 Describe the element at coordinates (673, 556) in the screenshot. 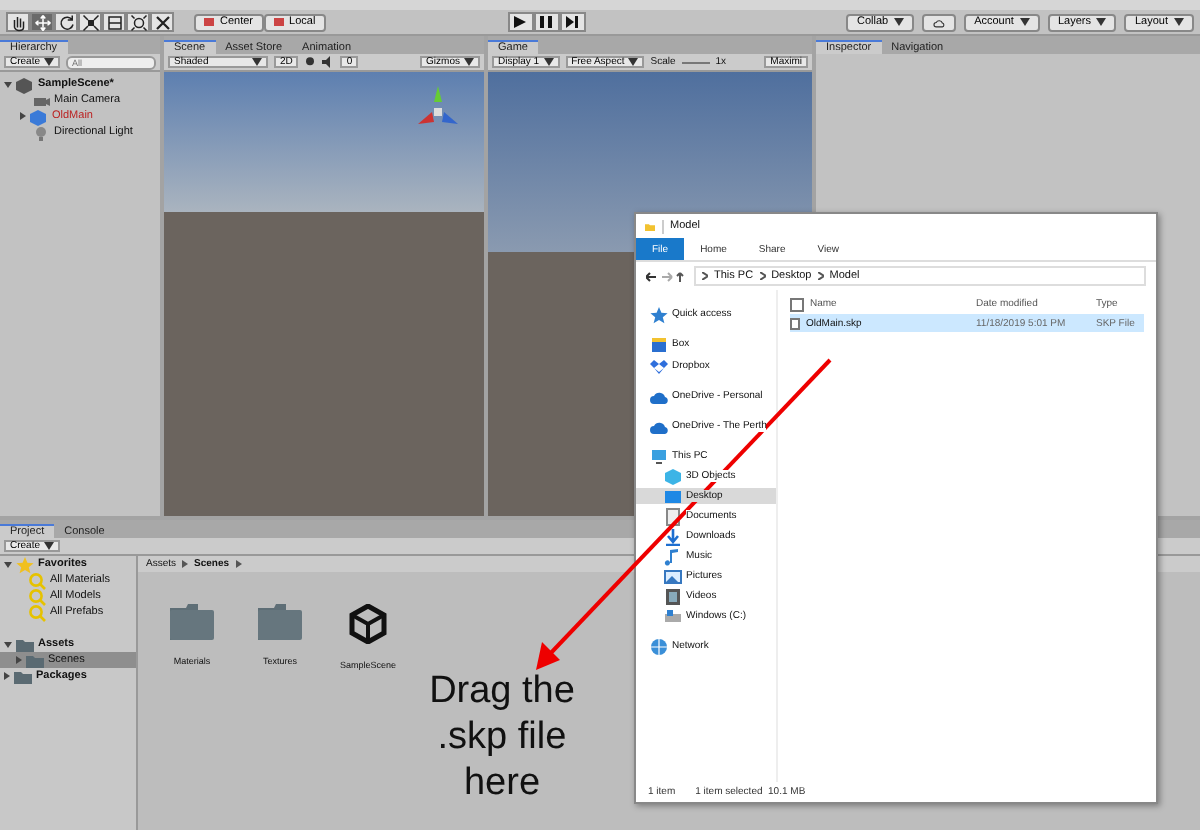

I see `music-note-icon` at that location.